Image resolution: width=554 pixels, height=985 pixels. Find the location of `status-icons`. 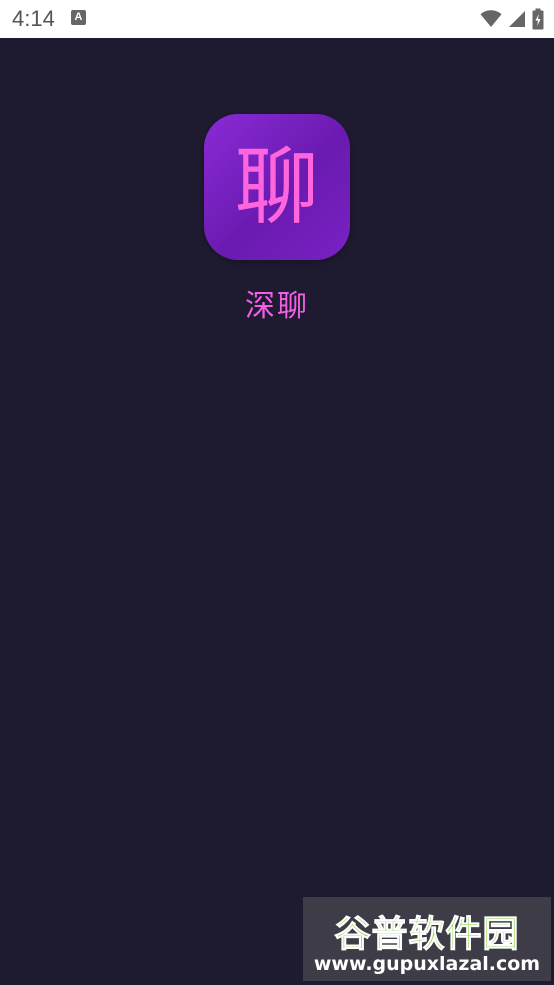

status-icons is located at coordinates (512, 19).